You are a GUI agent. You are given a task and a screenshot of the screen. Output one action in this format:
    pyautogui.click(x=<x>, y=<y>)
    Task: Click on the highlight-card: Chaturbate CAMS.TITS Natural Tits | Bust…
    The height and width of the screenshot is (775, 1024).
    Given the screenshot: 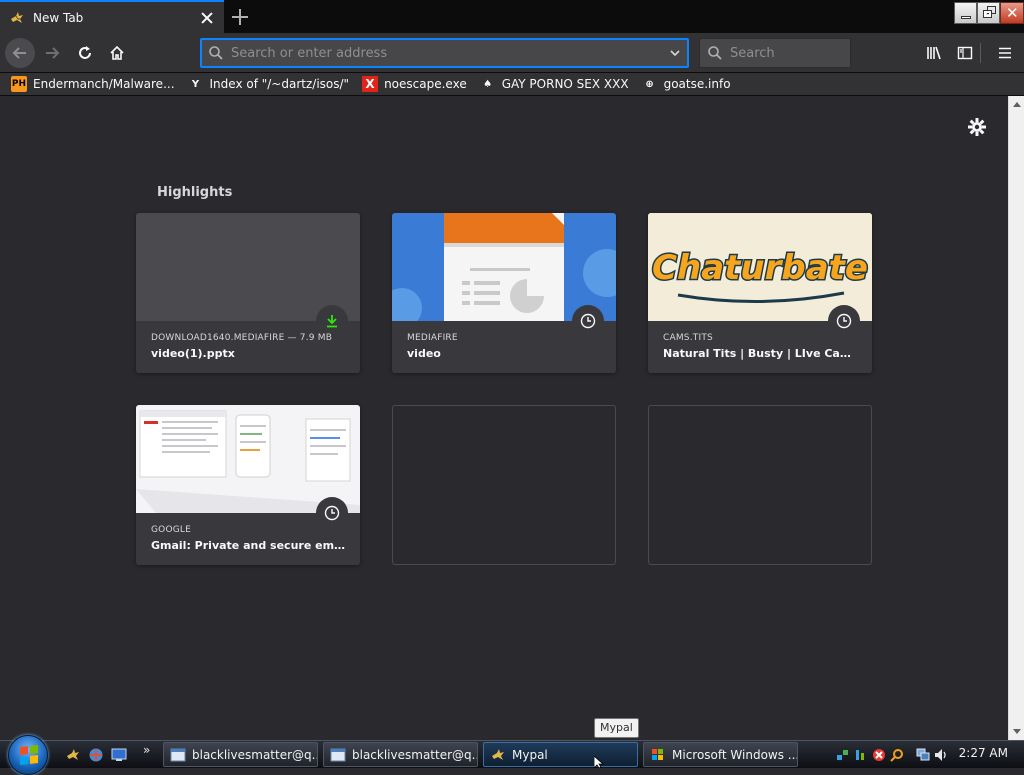 What is the action you would take?
    pyautogui.click(x=760, y=293)
    